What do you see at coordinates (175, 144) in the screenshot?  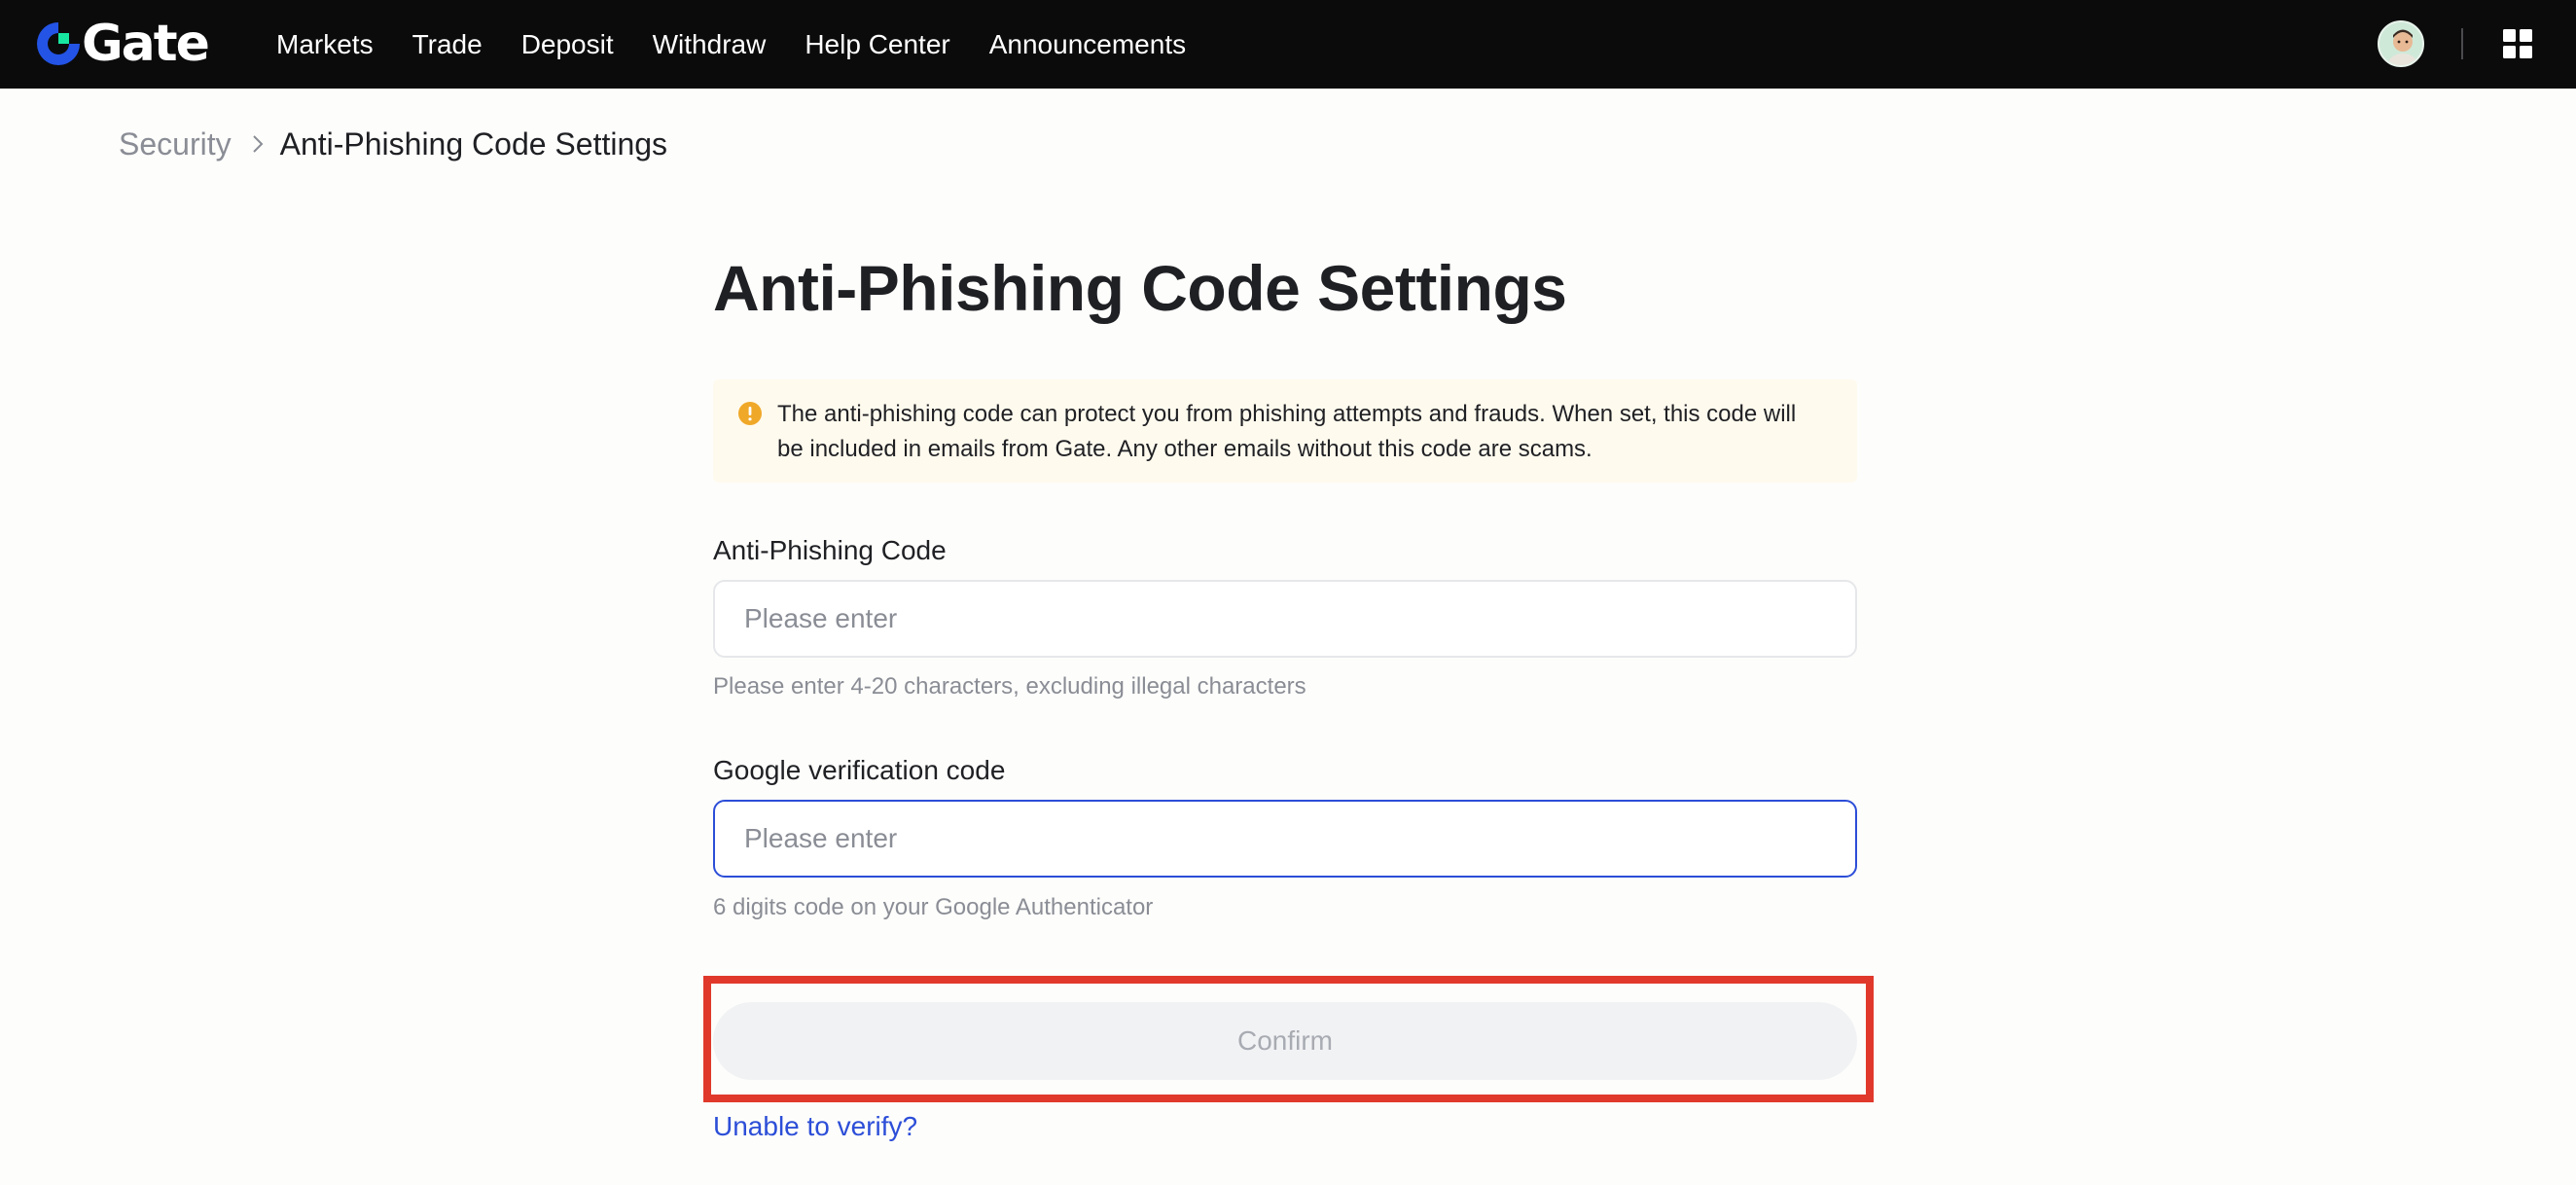 I see `breadcrumb-security-link: Security` at bounding box center [175, 144].